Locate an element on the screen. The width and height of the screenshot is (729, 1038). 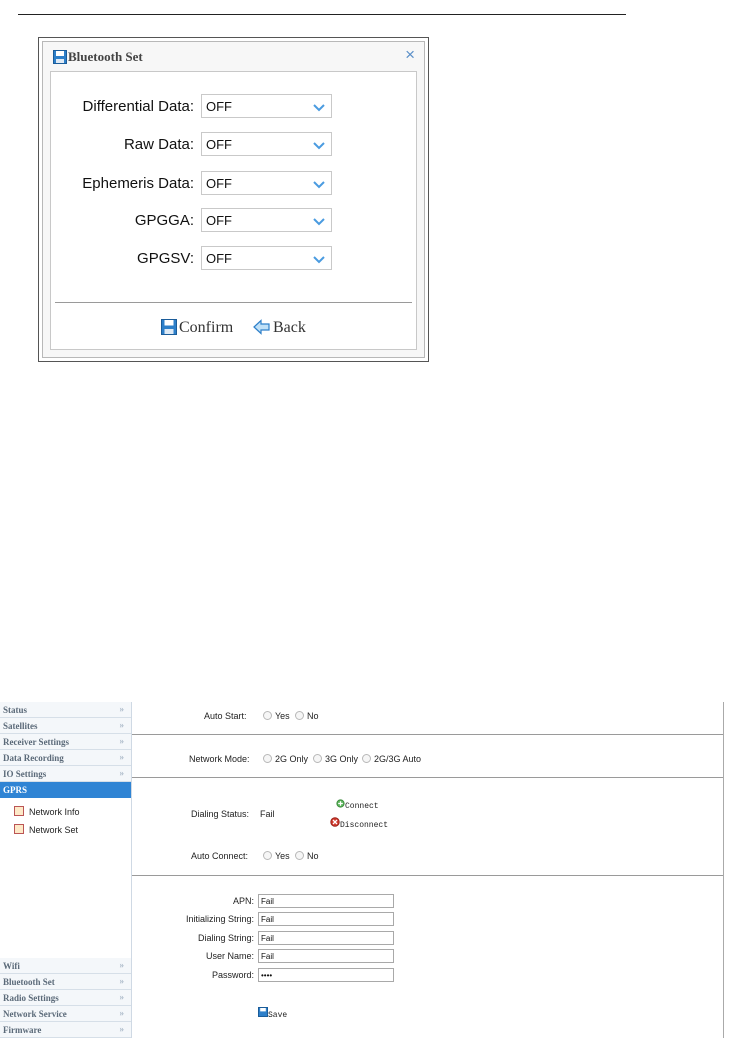
sidebar-item-firmware: Firmware » is located at coordinates (65, 1030).